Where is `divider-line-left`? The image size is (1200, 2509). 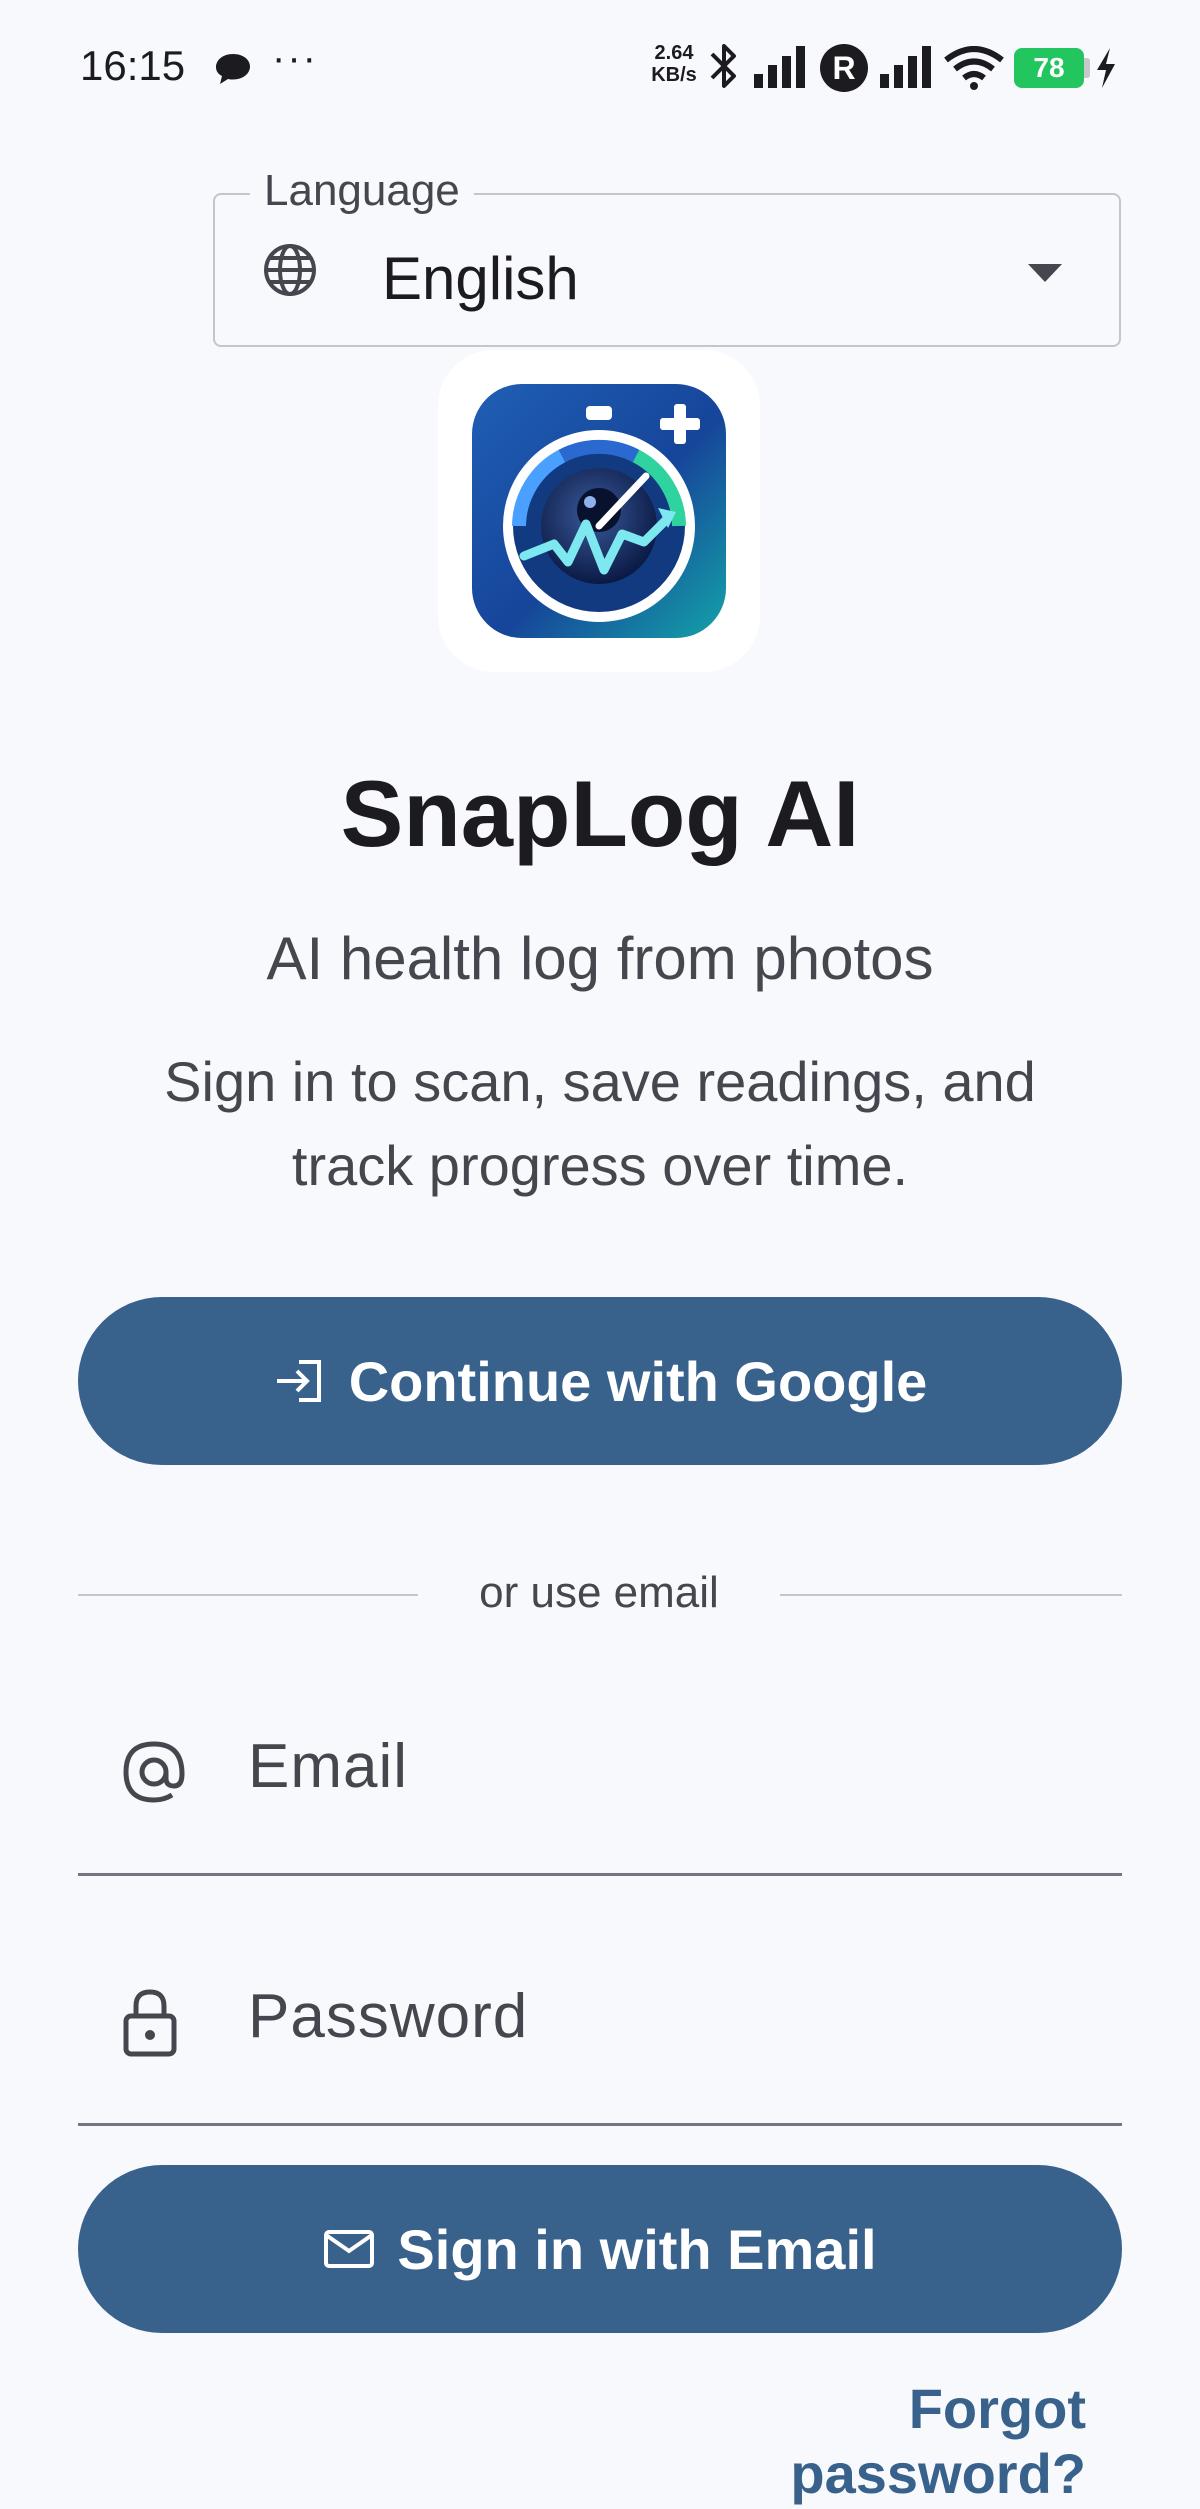
divider-line-left is located at coordinates (248, 1595).